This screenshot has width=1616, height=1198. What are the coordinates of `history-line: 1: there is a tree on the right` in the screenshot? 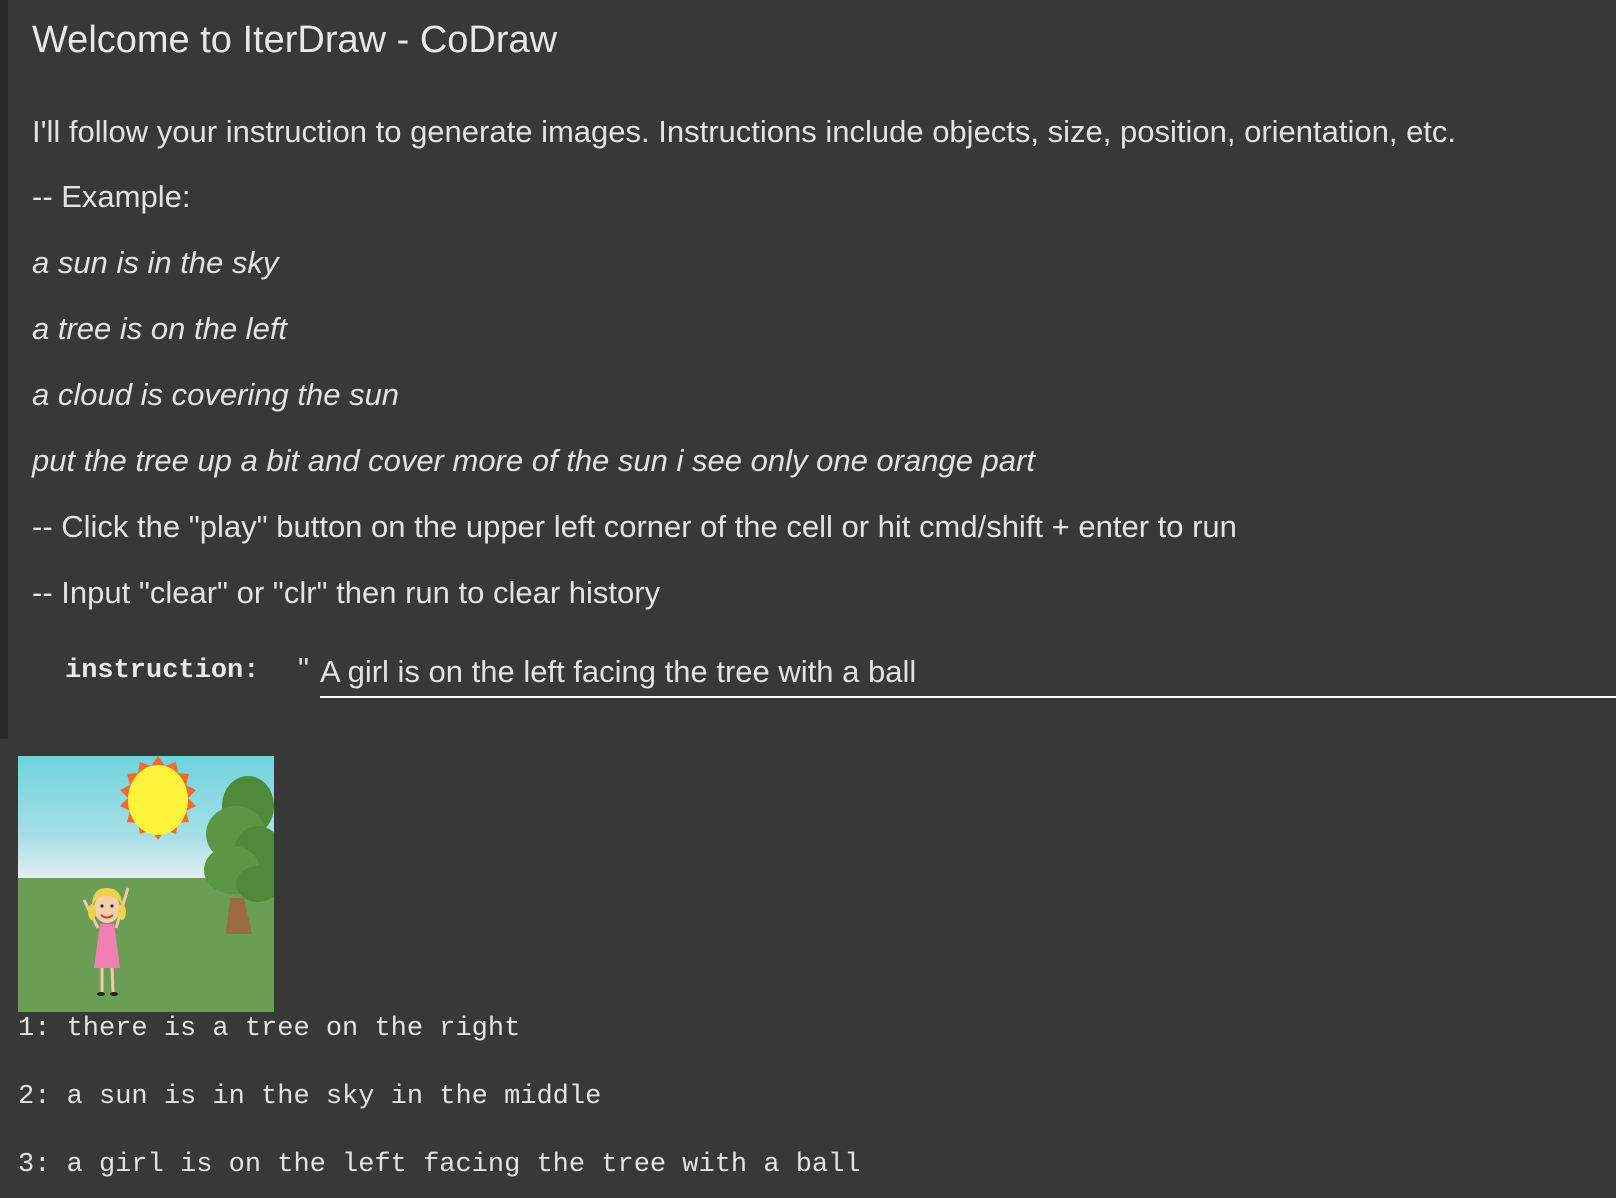 It's located at (269, 1029).